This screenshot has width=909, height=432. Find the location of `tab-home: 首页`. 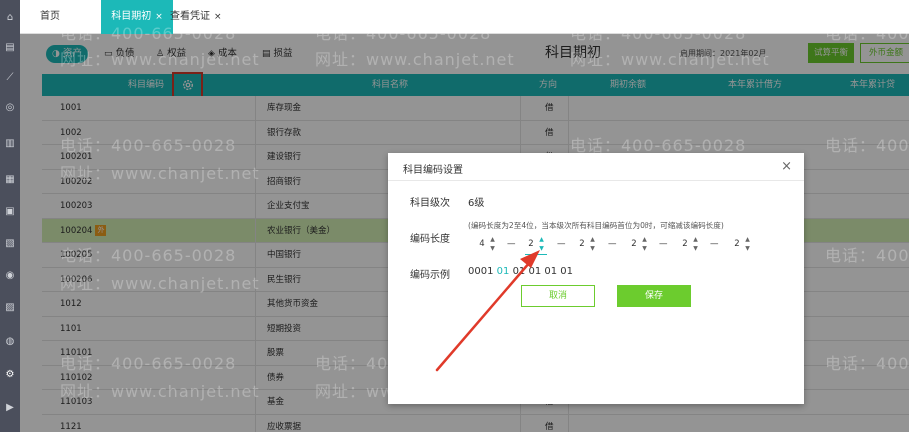

tab-home: 首页 is located at coordinates (50, 17).